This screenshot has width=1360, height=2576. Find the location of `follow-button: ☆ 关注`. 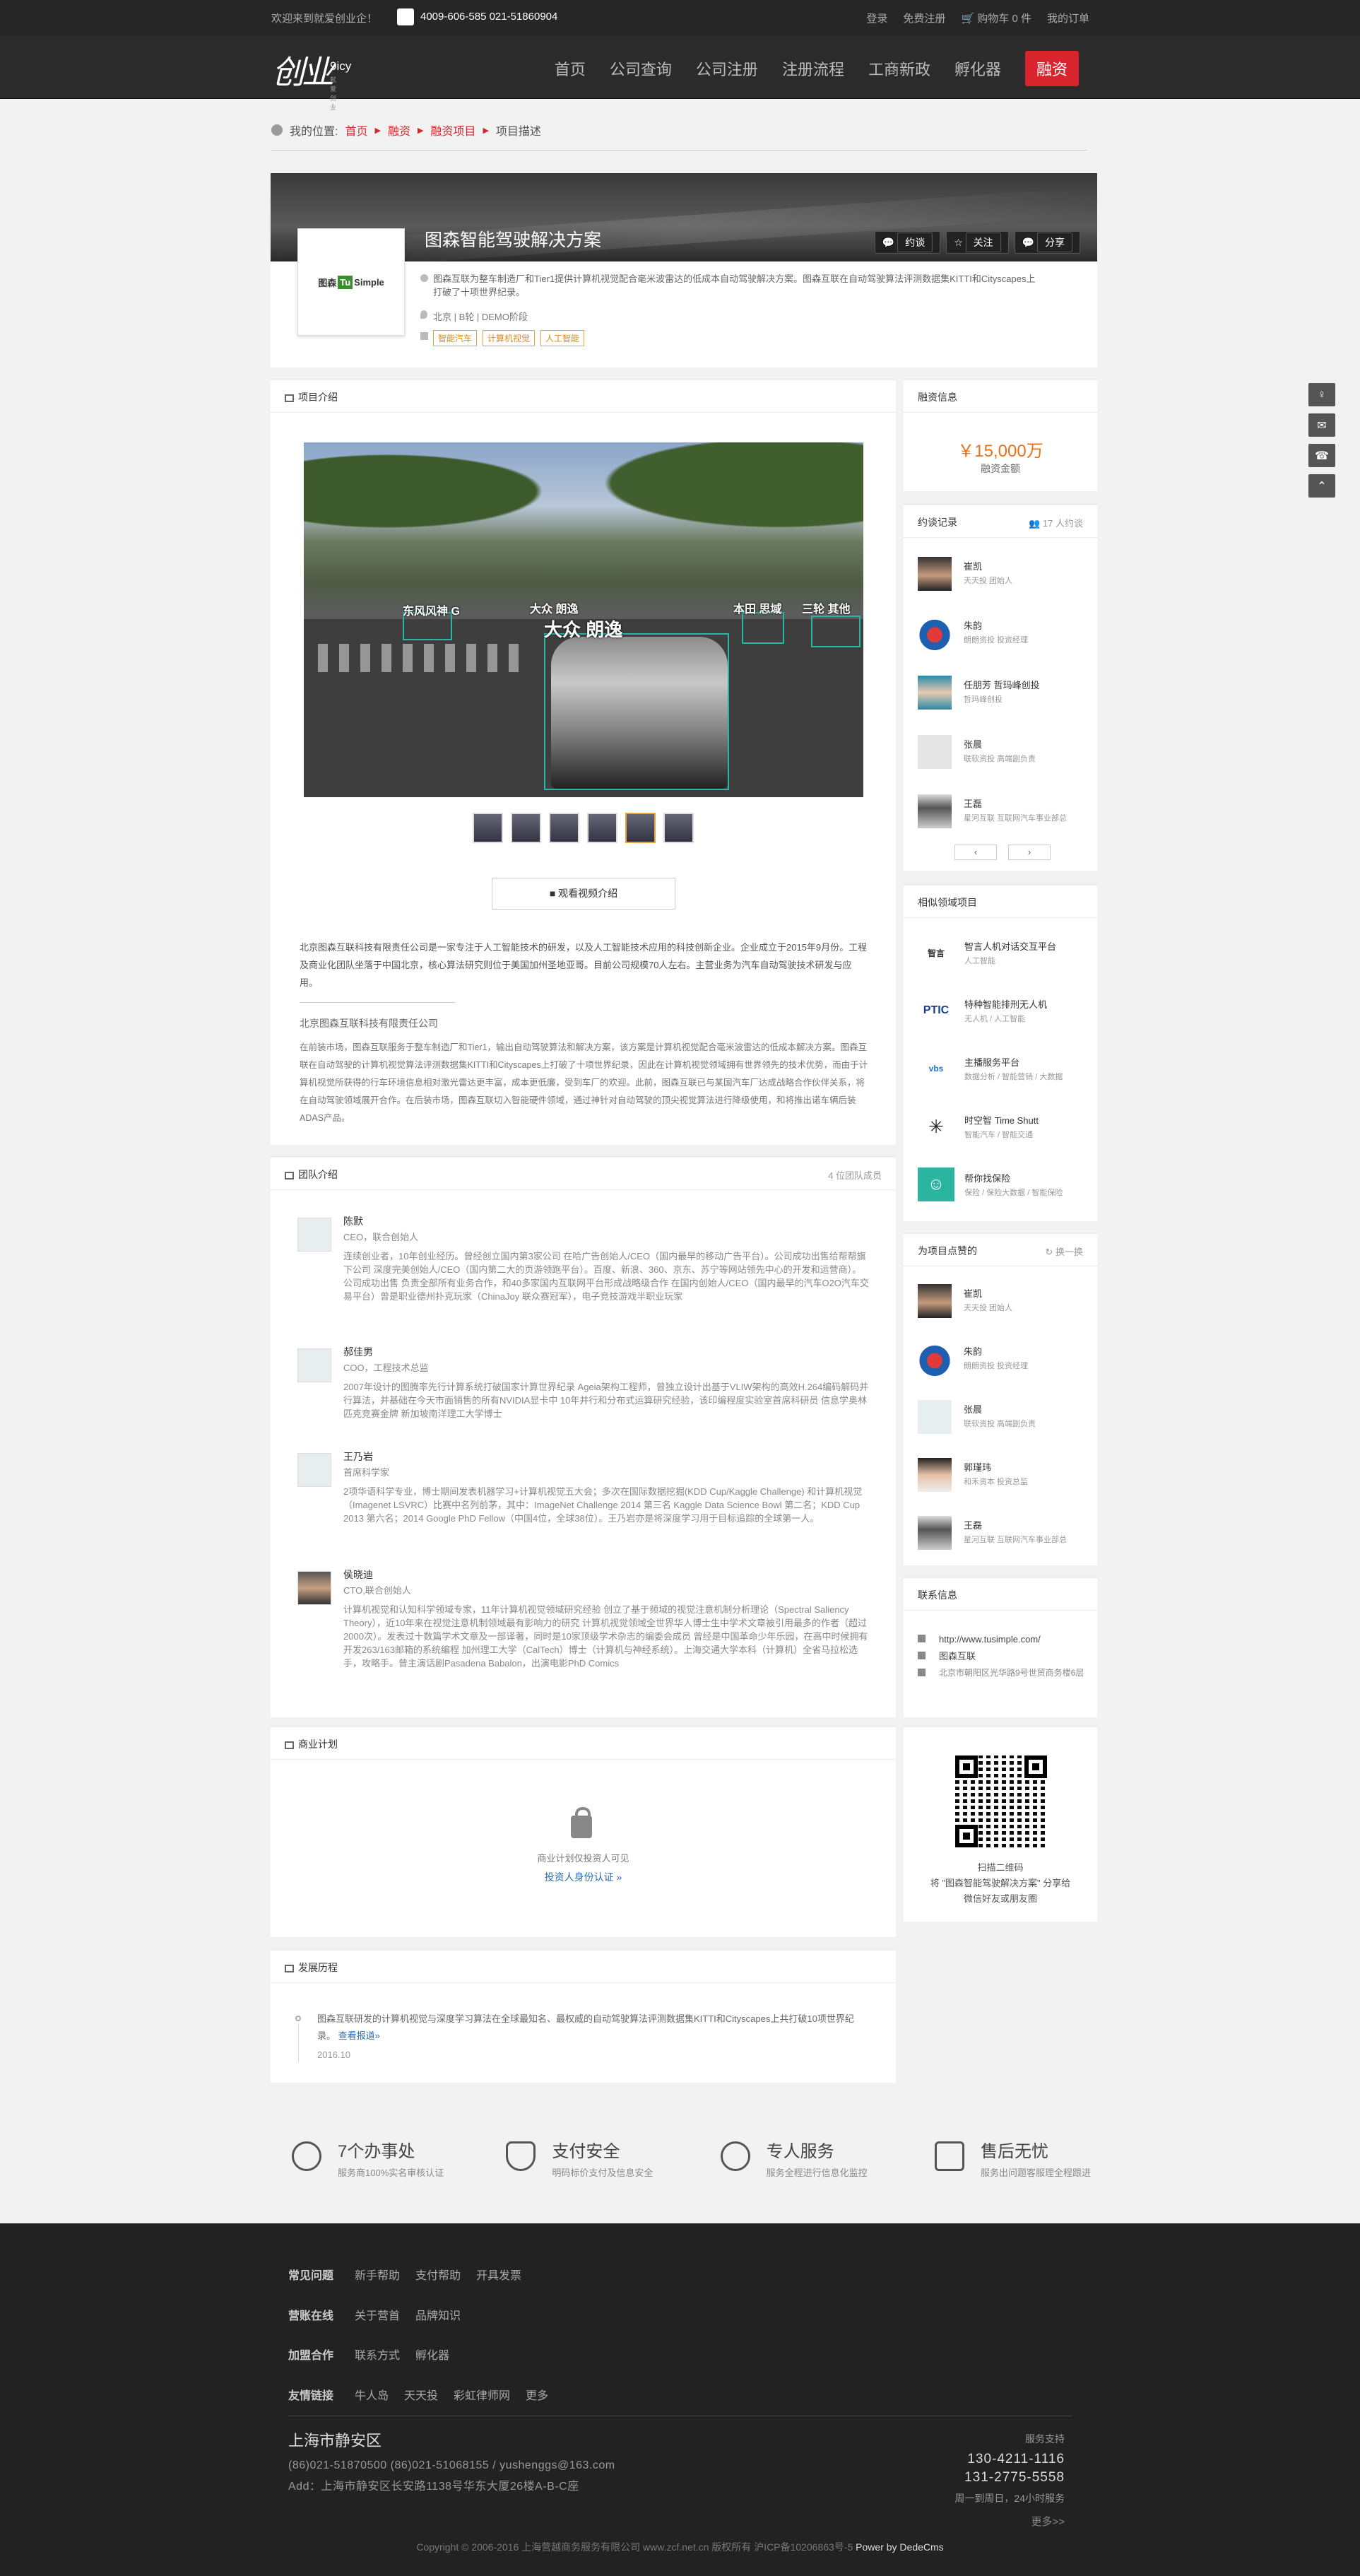

follow-button: ☆ 关注 is located at coordinates (977, 242).